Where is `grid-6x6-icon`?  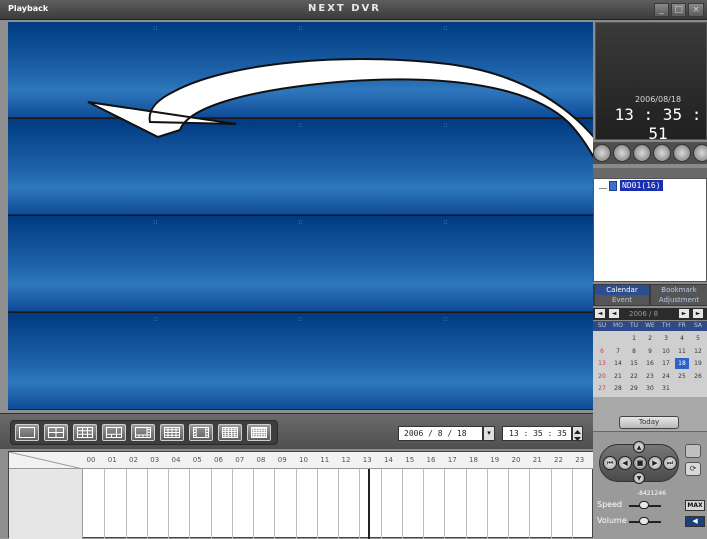
grid-6x6-icon is located at coordinates (259, 432).